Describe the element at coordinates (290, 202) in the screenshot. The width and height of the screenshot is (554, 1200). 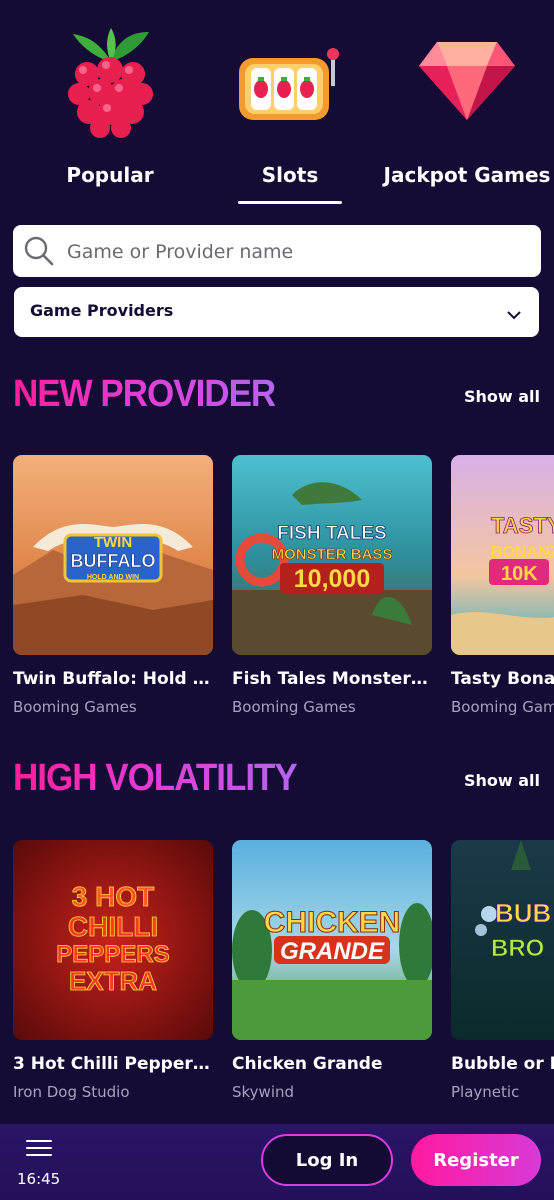
I see `active-tab-indicator` at that location.